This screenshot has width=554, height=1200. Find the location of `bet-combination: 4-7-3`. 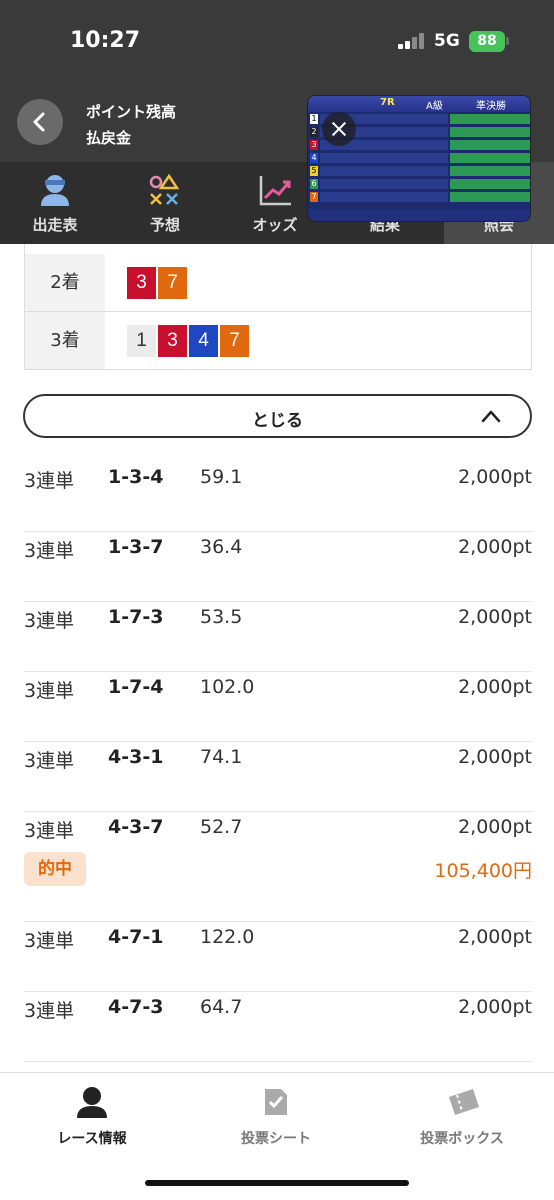

bet-combination: 4-7-3 is located at coordinates (136, 1007).